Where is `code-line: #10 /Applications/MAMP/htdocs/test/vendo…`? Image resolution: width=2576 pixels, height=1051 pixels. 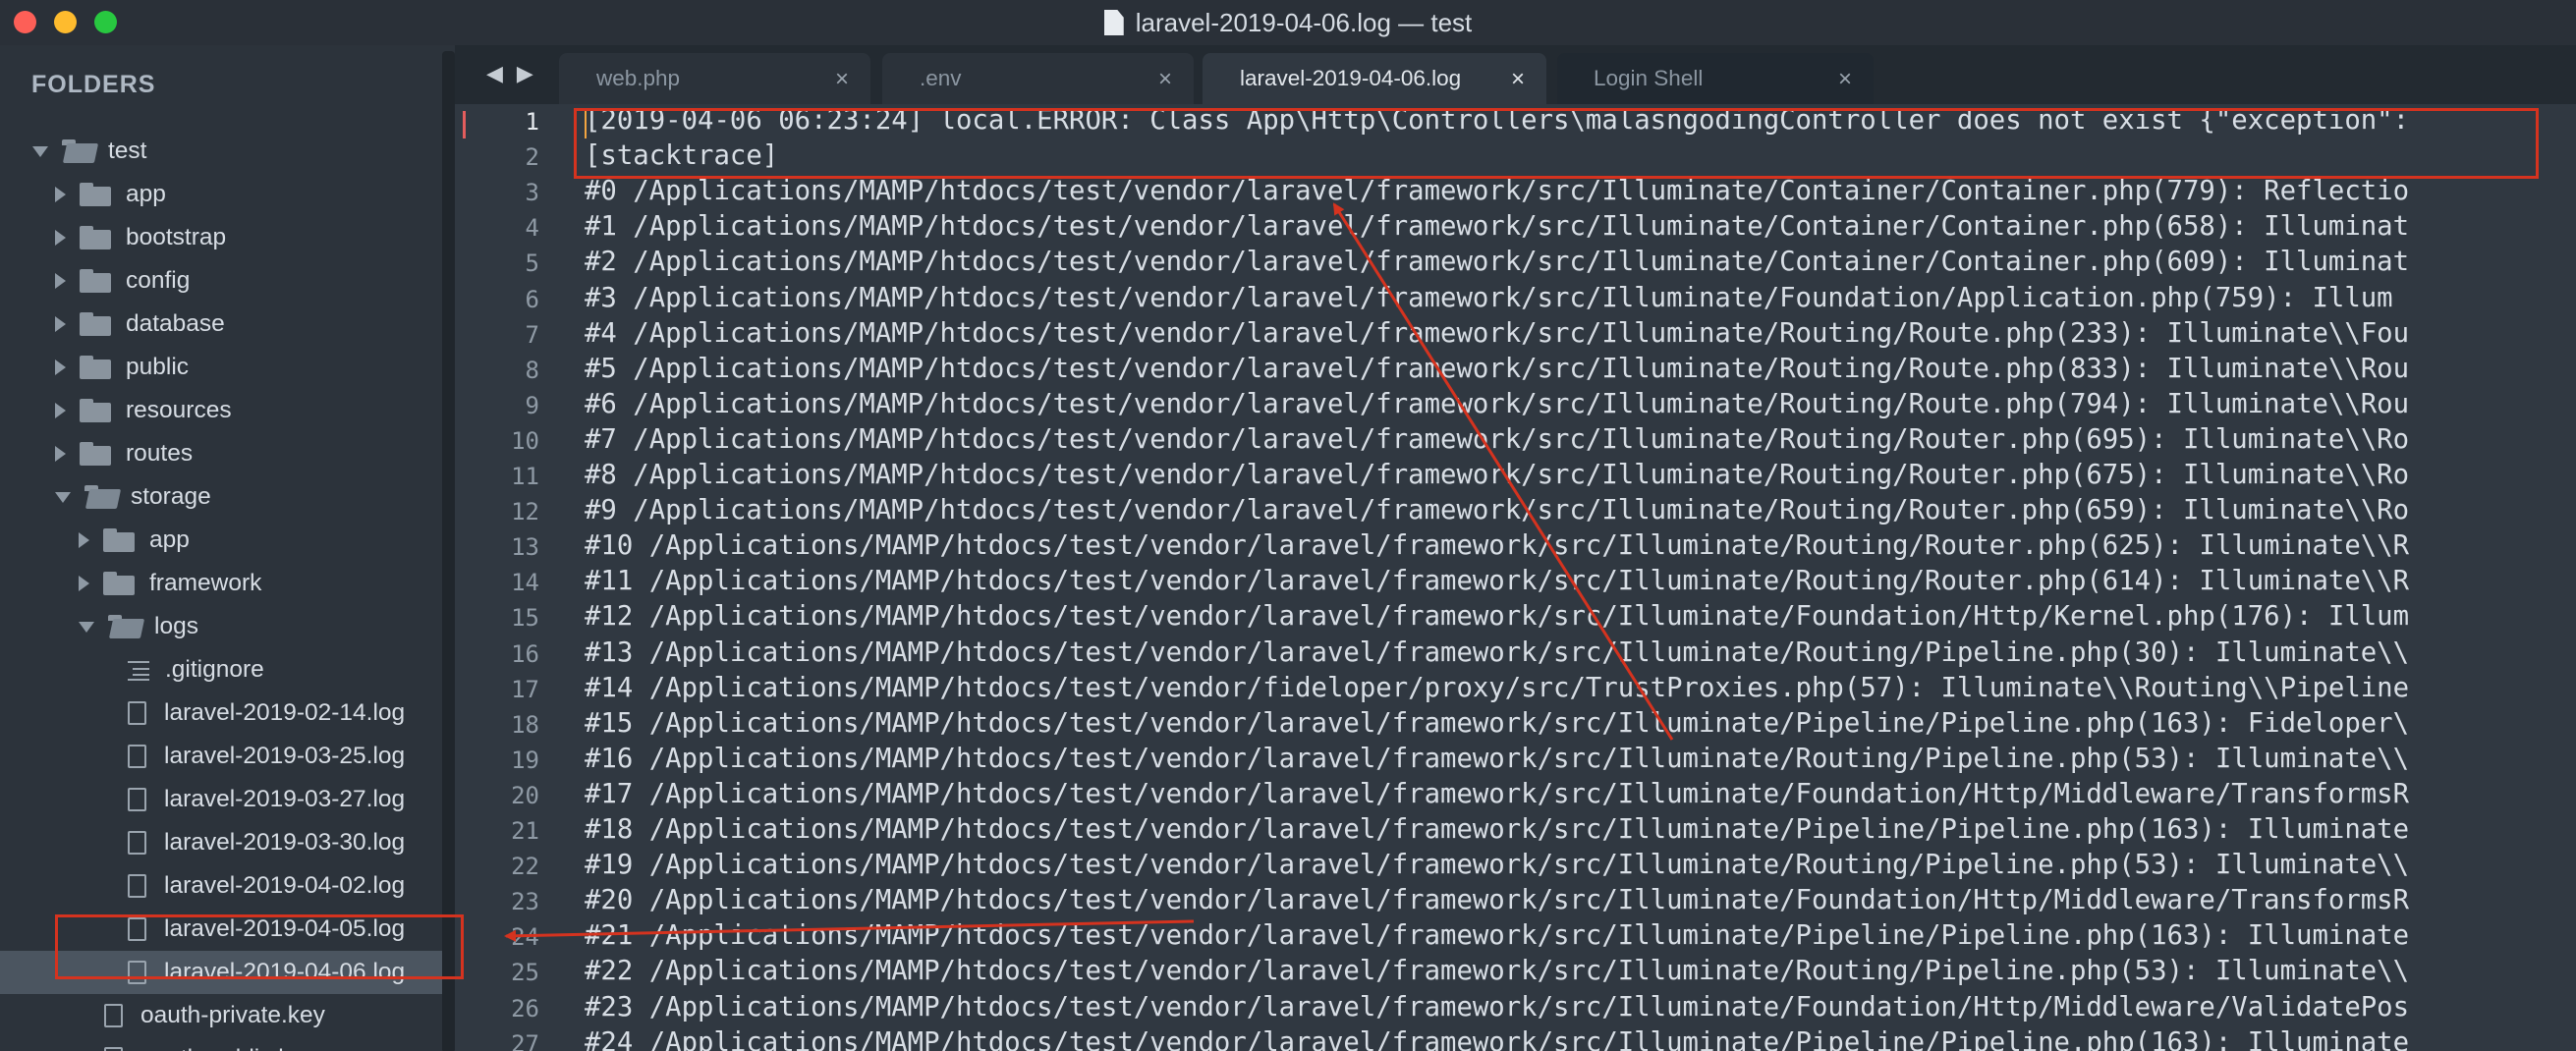
code-line: #10 /Applications/MAMP/htdocs/test/vendo… is located at coordinates (1497, 546).